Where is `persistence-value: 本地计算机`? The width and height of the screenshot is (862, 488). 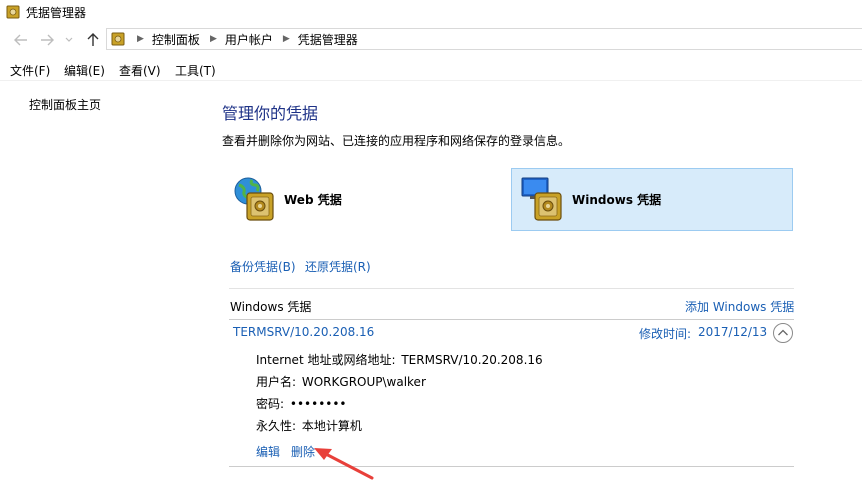 persistence-value: 本地计算机 is located at coordinates (331, 426).